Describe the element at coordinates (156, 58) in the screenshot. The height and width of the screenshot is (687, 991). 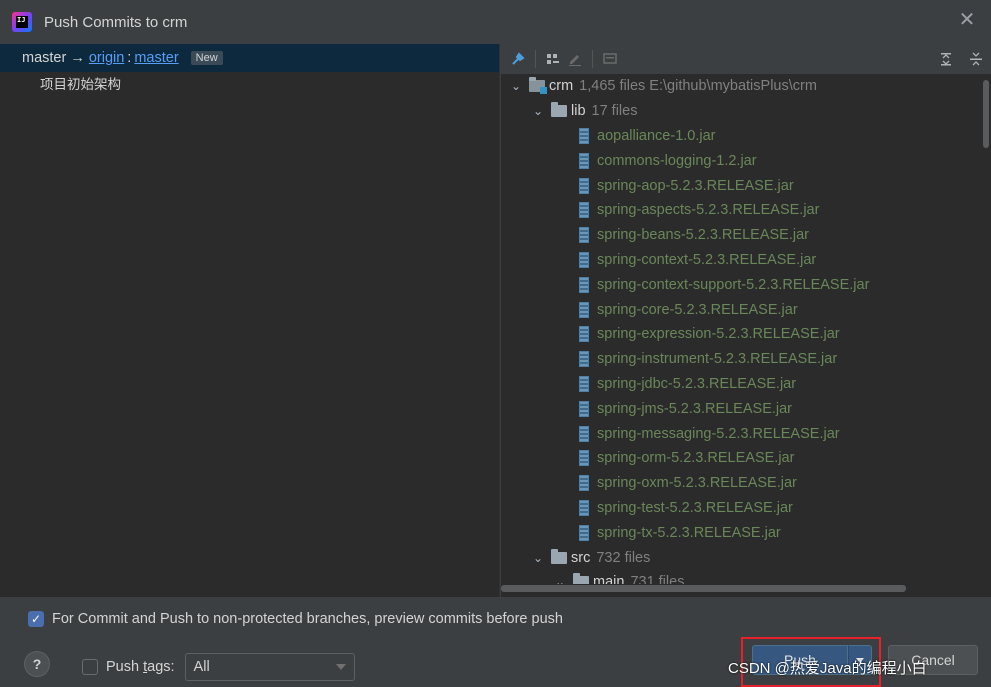
I see `remote-branch-link: master` at that location.